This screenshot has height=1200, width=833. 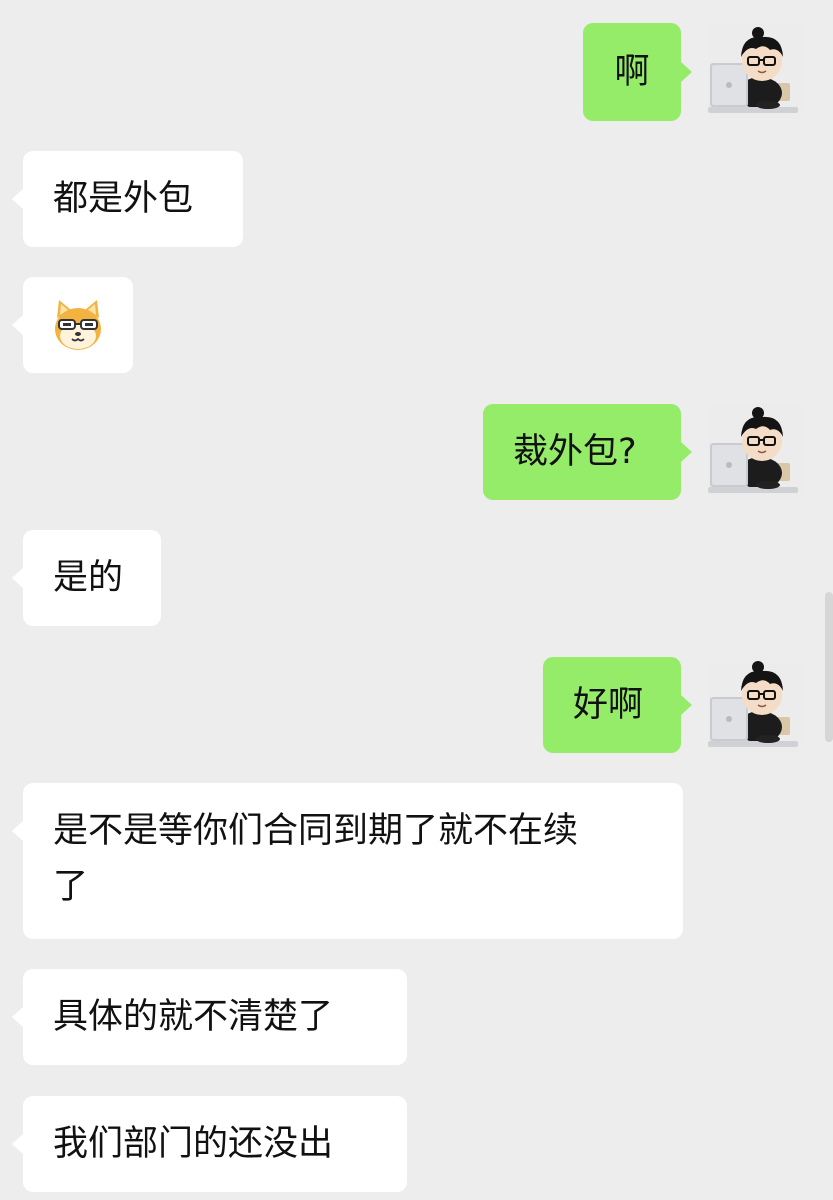 I want to click on message-text: 是的, so click(x=88, y=578).